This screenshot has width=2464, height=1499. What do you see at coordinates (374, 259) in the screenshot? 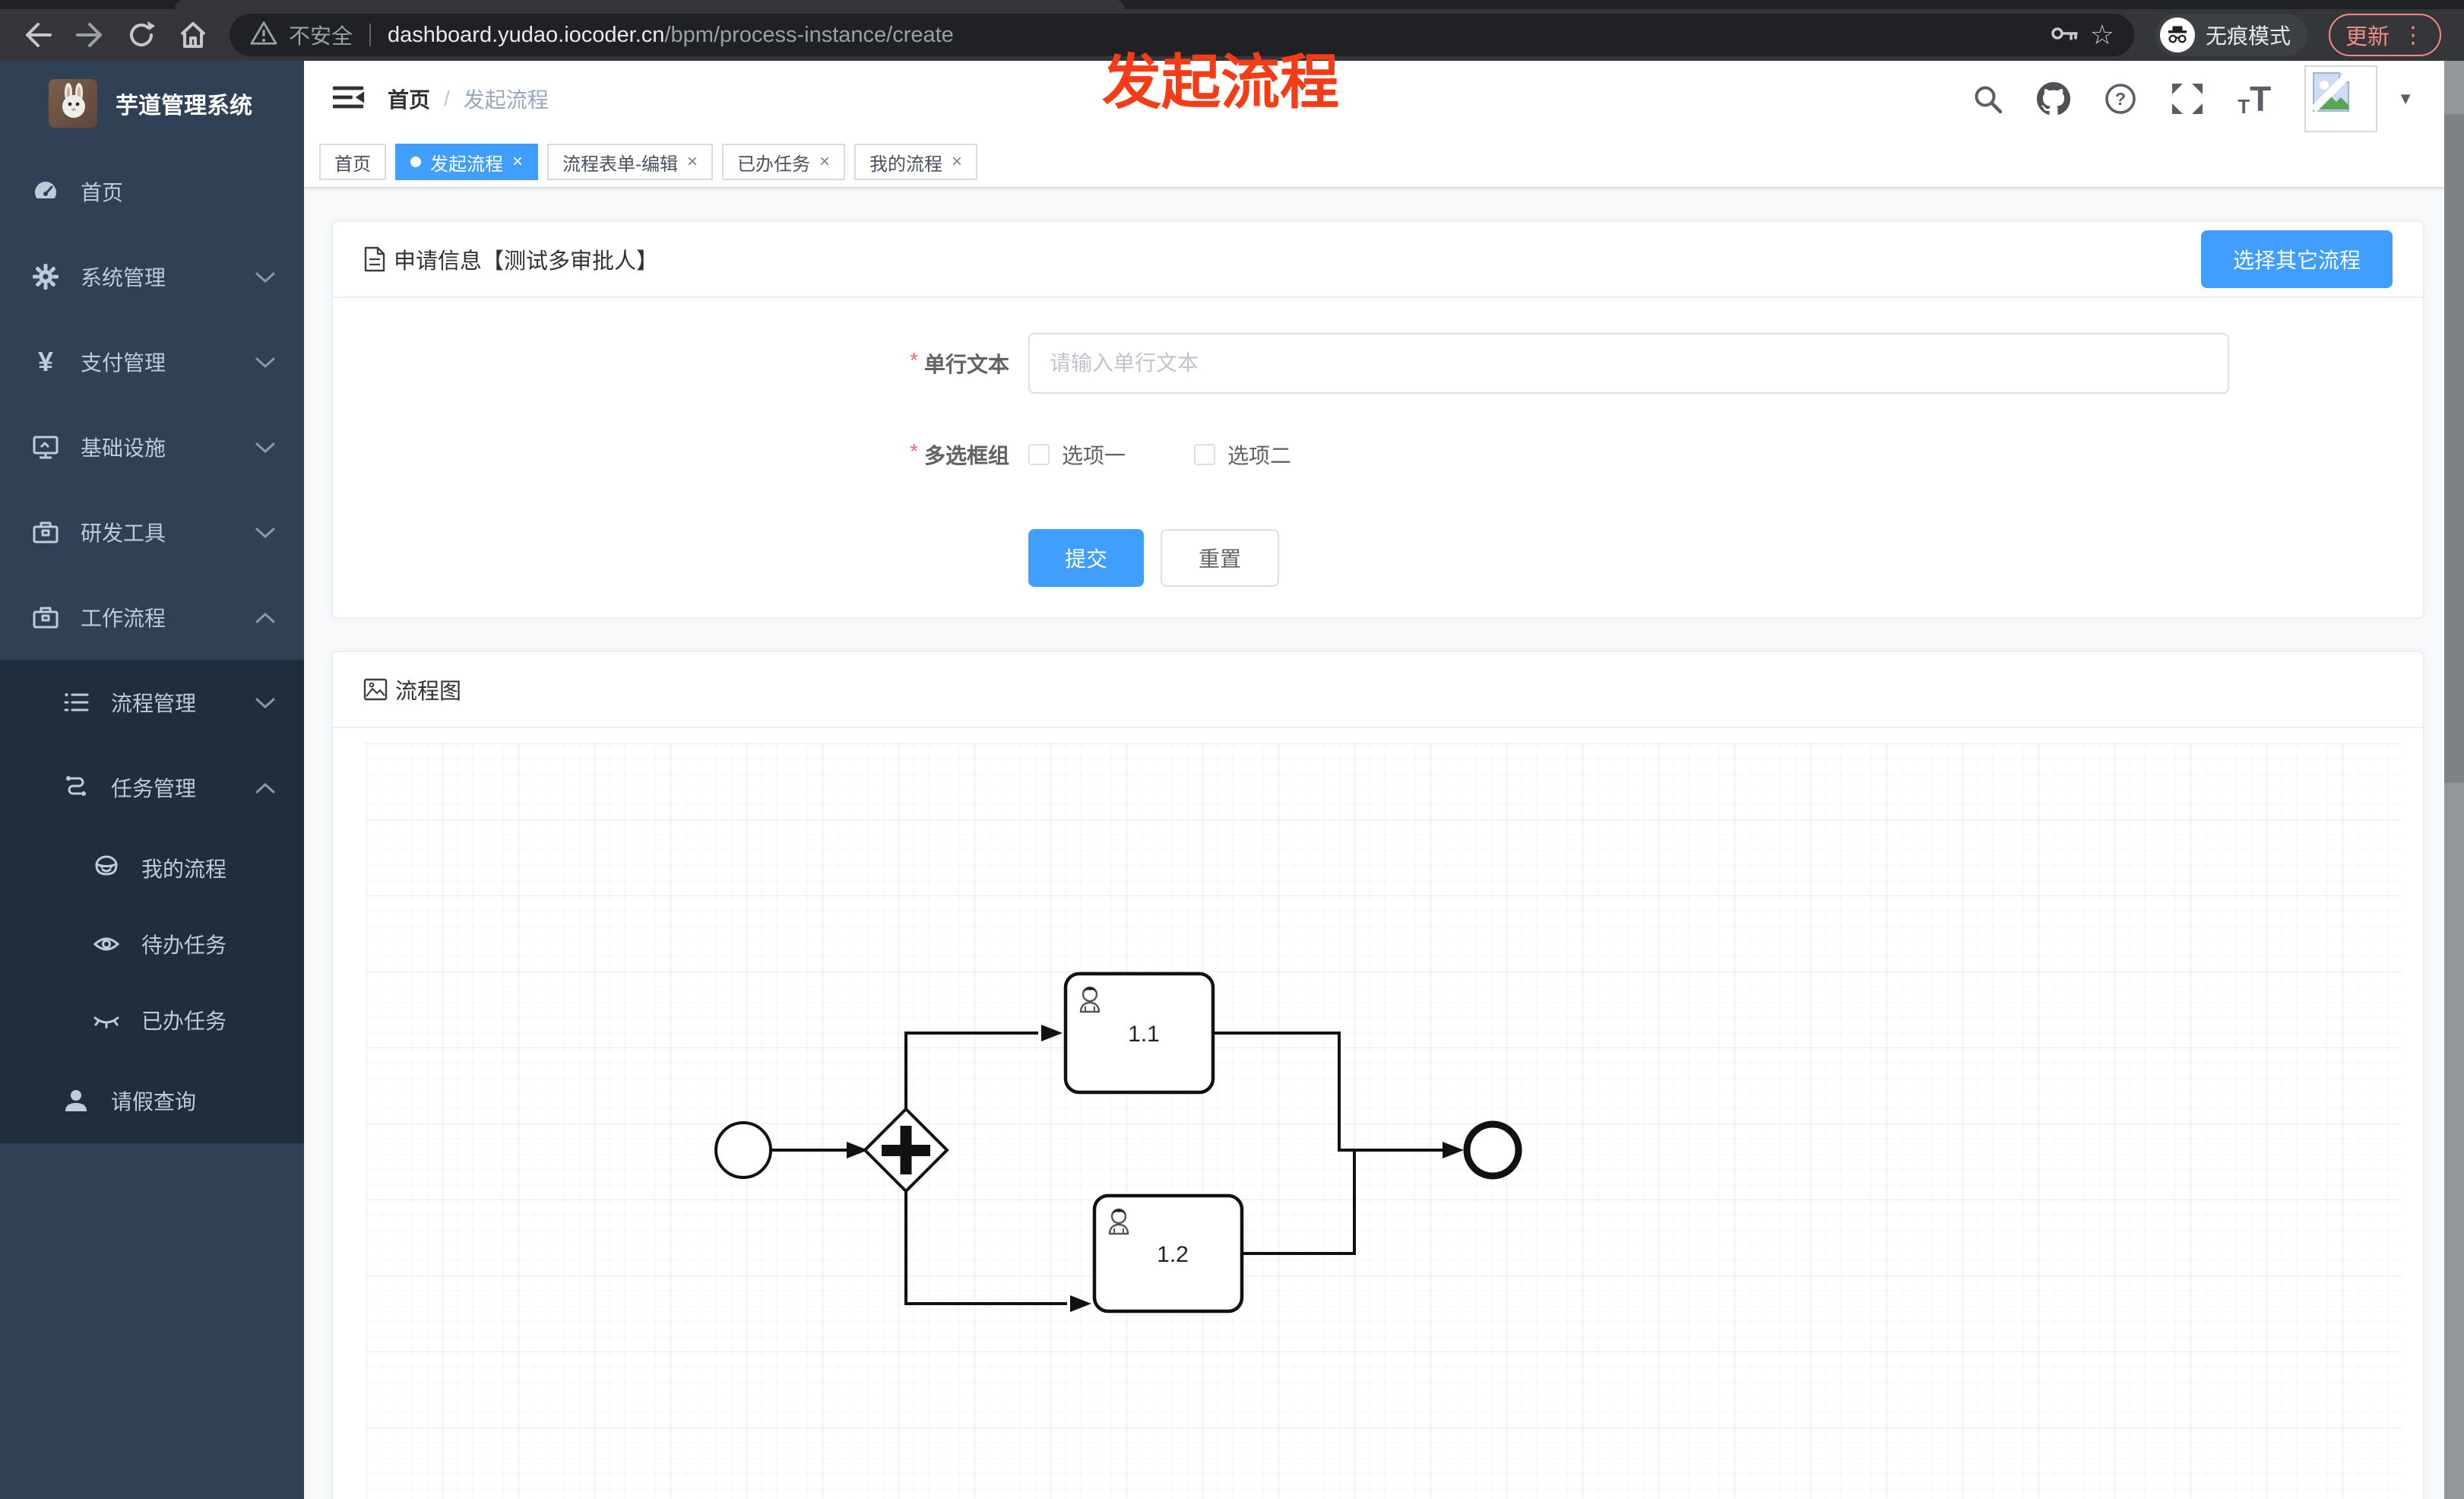
I see `document-icon` at bounding box center [374, 259].